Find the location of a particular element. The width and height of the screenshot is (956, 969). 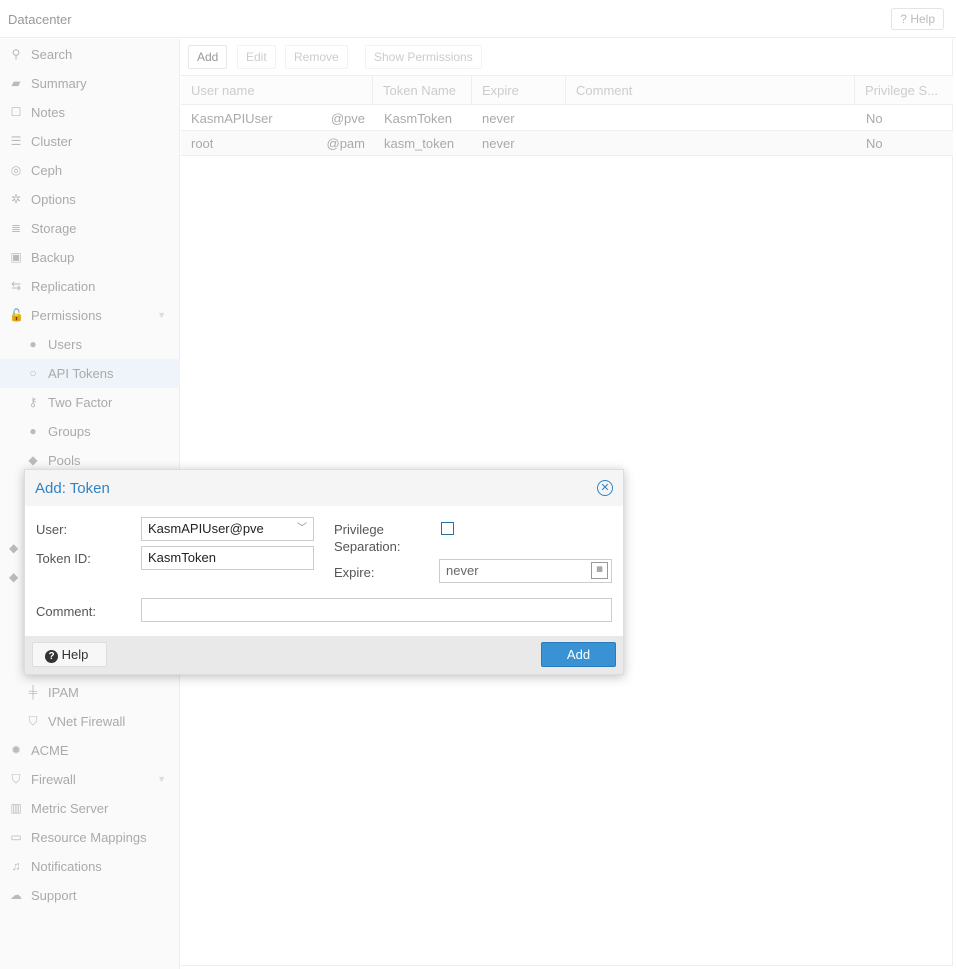

sidebar-item-vnet-firewall: ⛉ VNet Firewall is located at coordinates (90, 721).